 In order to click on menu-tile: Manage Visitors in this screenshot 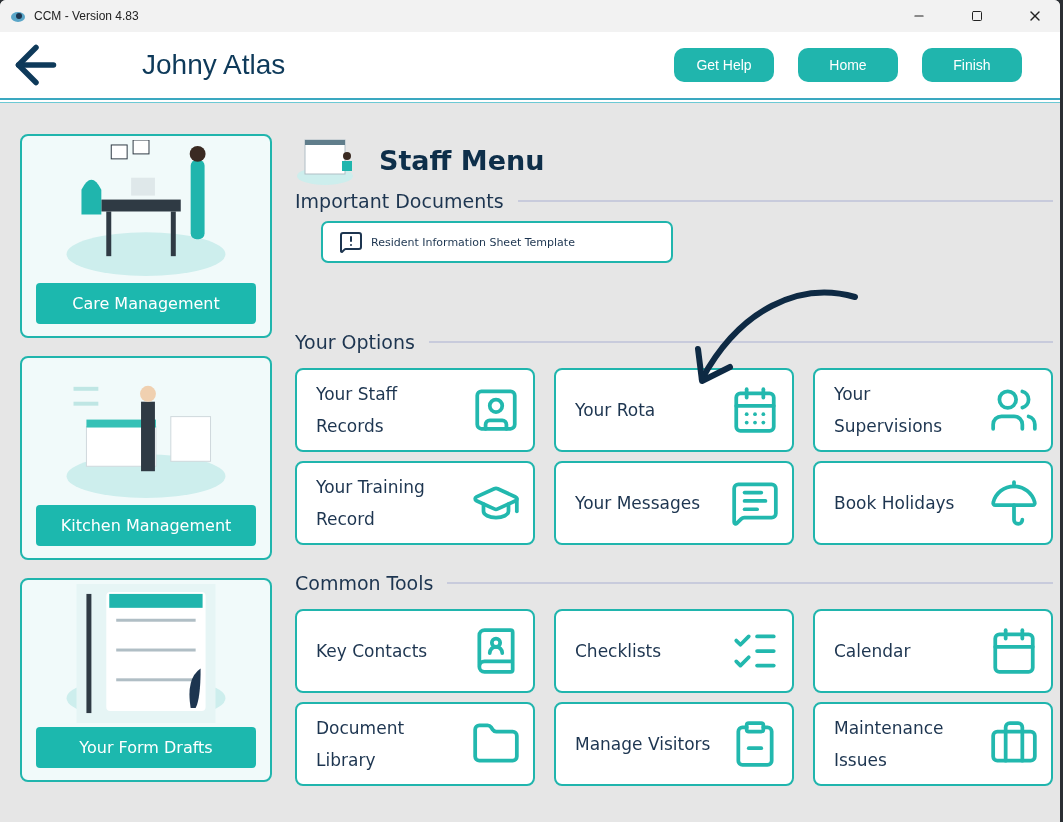, I will do `click(674, 744)`.